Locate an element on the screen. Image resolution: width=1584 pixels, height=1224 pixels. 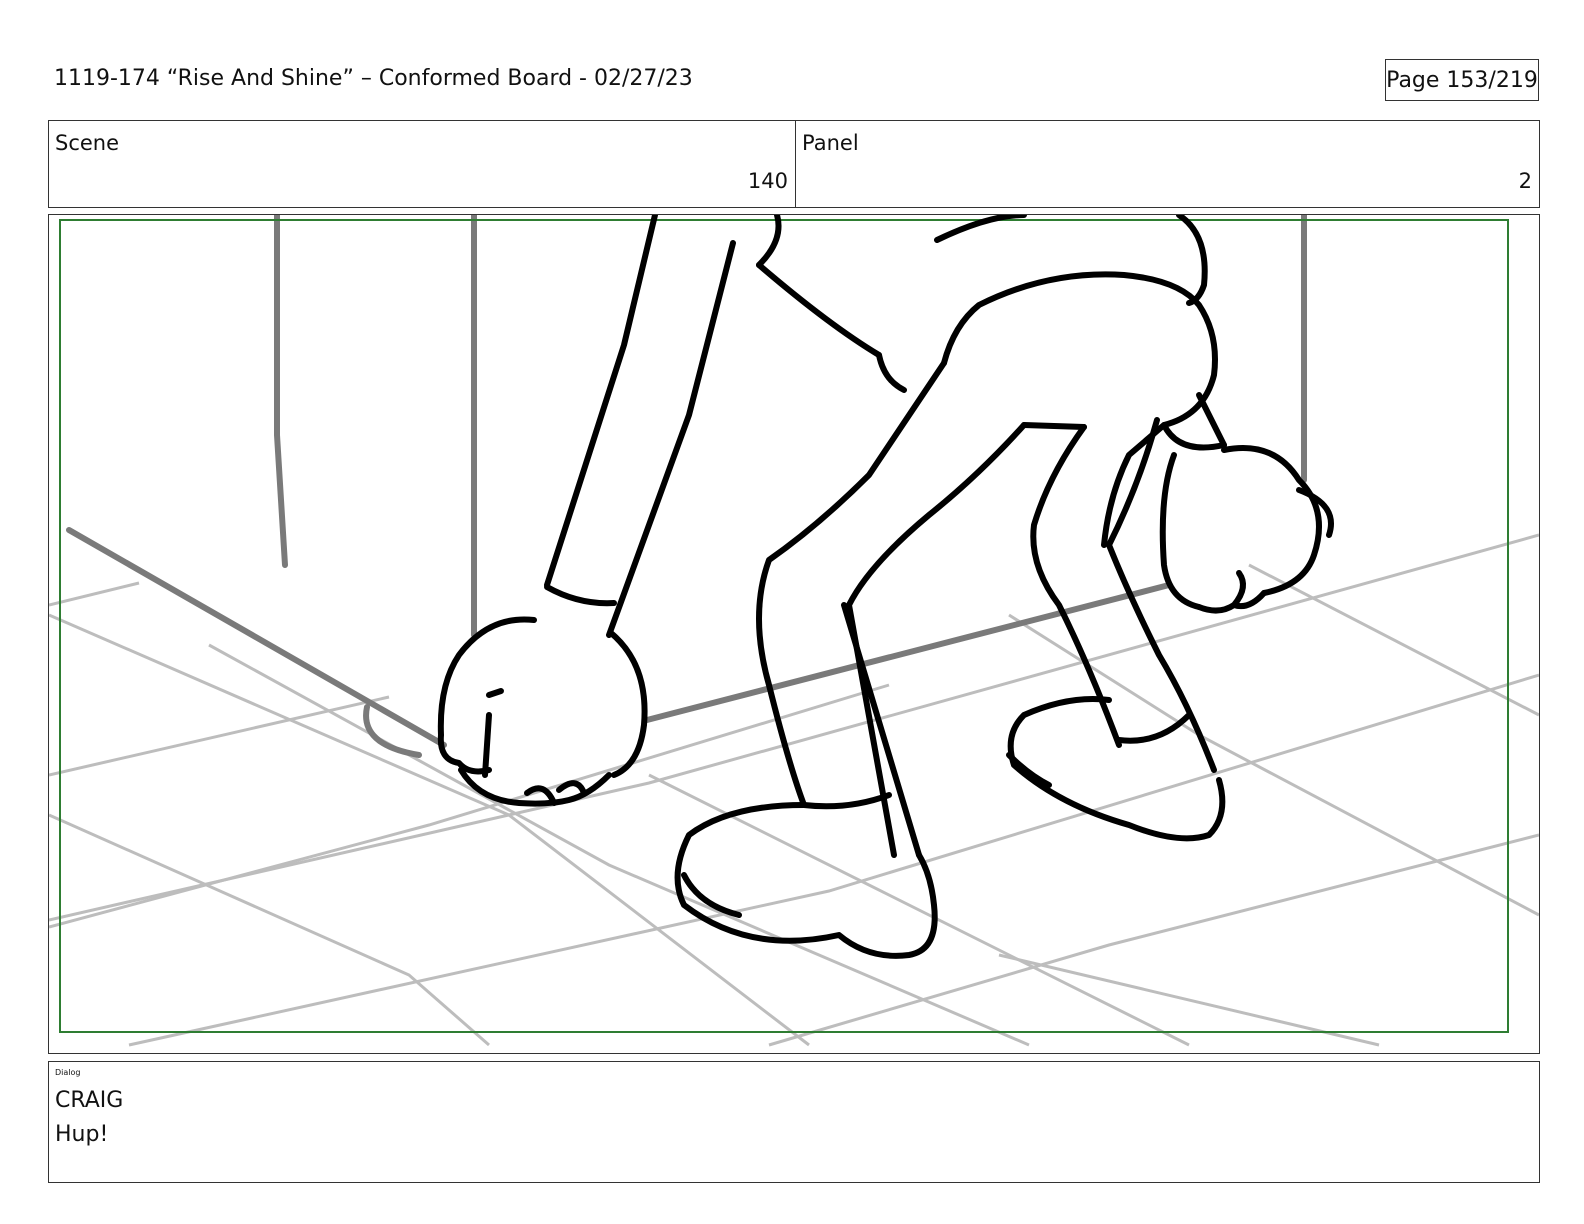
scene-panel-info: Scene 140 Panel 2 is located at coordinates (794, 164).